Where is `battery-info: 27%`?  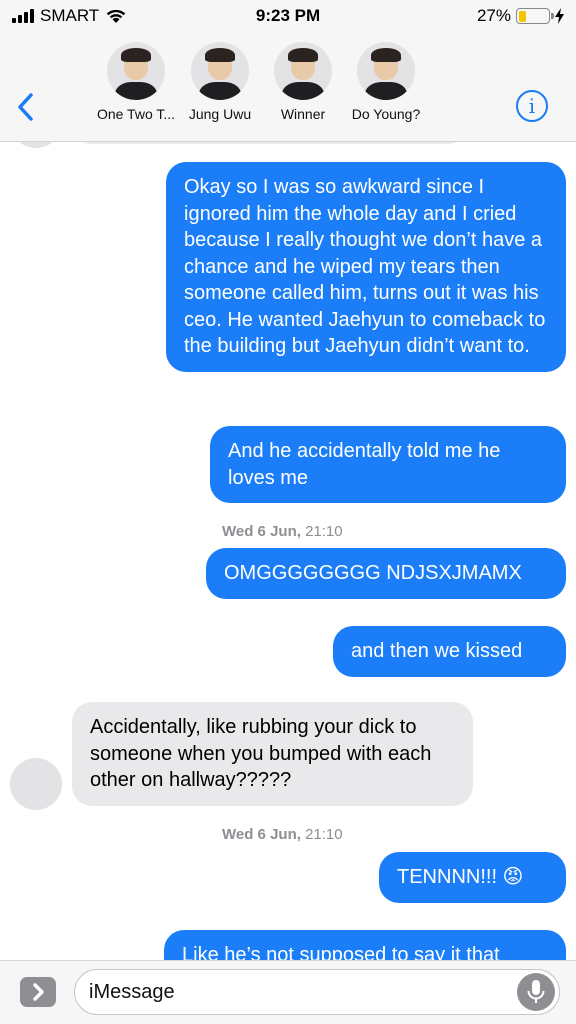 battery-info: 27% is located at coordinates (520, 16).